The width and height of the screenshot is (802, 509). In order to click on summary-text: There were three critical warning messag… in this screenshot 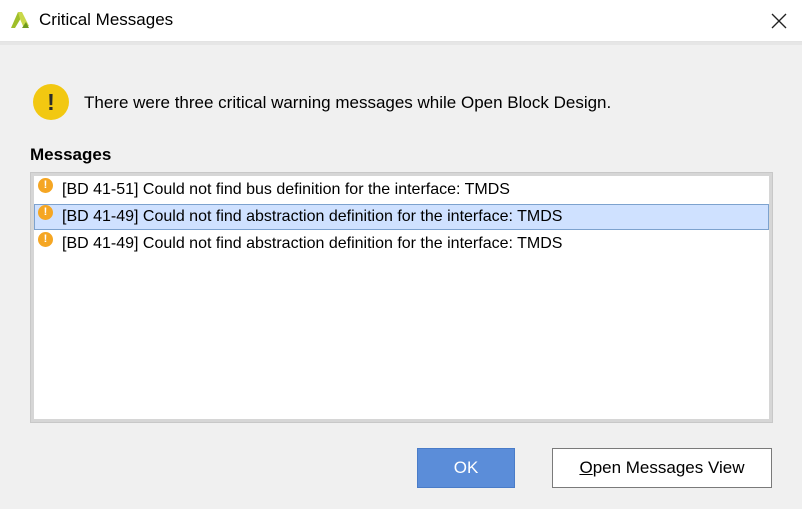, I will do `click(348, 102)`.